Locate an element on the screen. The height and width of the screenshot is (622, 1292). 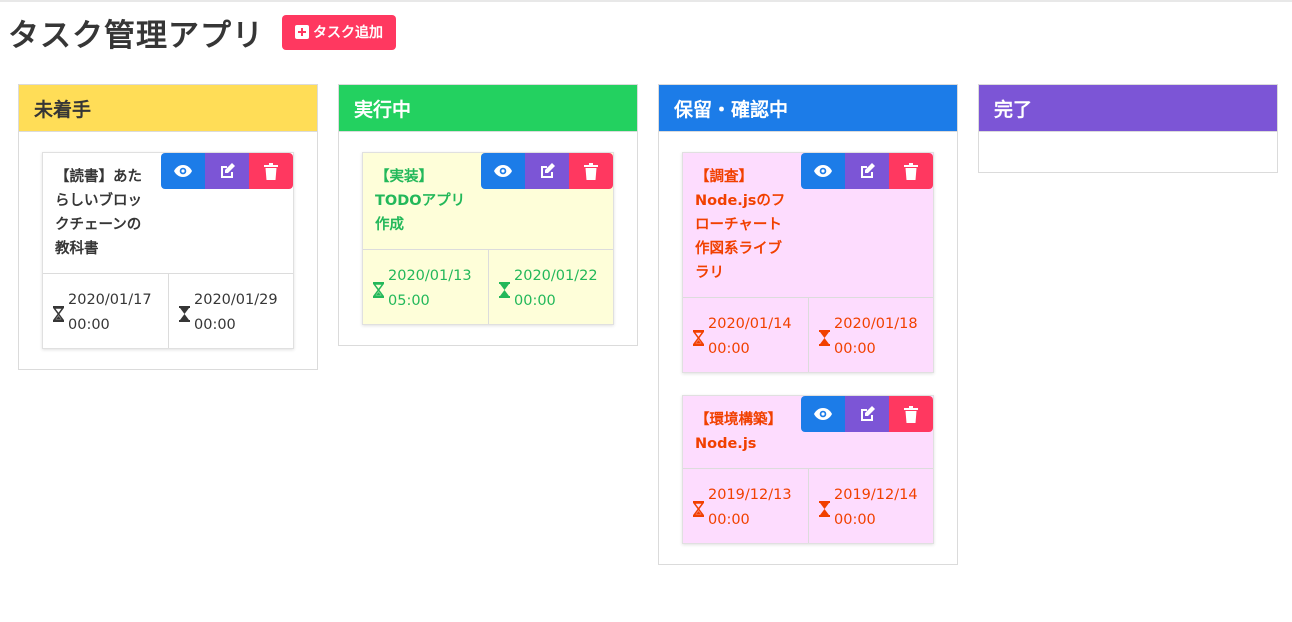
start-date: 2019/12/13 00:00 is located at coordinates (745, 506).